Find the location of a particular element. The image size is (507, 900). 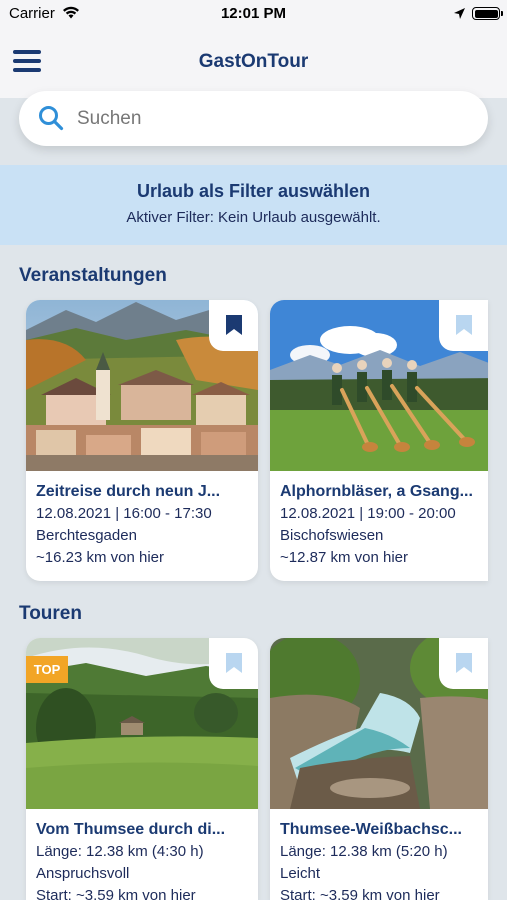

section-title-events: Veranstaltungen is located at coordinates (93, 275).